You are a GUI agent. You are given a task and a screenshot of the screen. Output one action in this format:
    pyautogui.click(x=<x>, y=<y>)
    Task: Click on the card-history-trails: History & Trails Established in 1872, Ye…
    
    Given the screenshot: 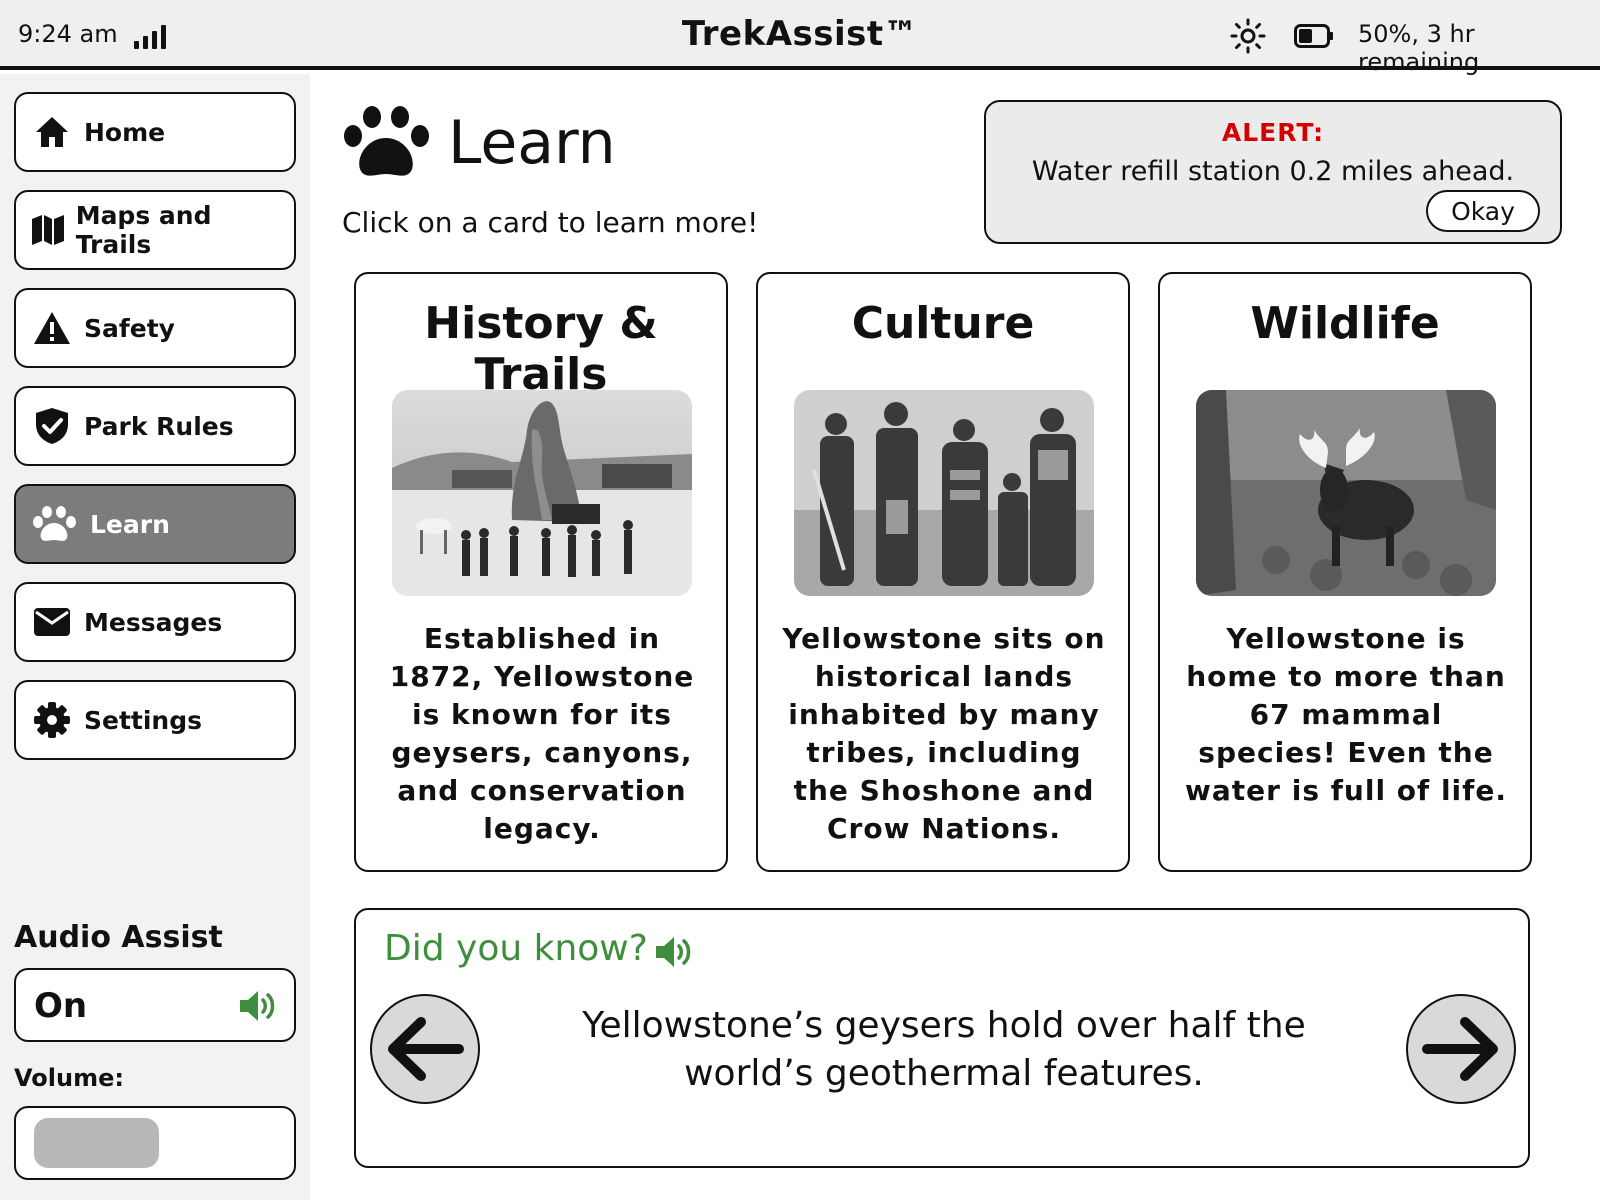 What is the action you would take?
    pyautogui.click(x=541, y=572)
    